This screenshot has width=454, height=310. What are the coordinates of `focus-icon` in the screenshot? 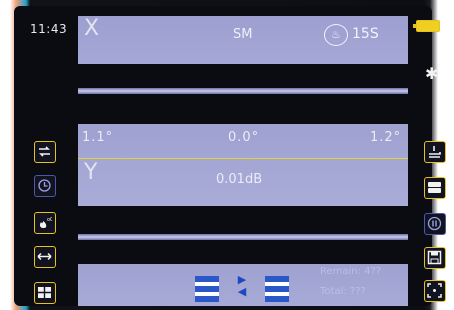 It's located at (434, 290).